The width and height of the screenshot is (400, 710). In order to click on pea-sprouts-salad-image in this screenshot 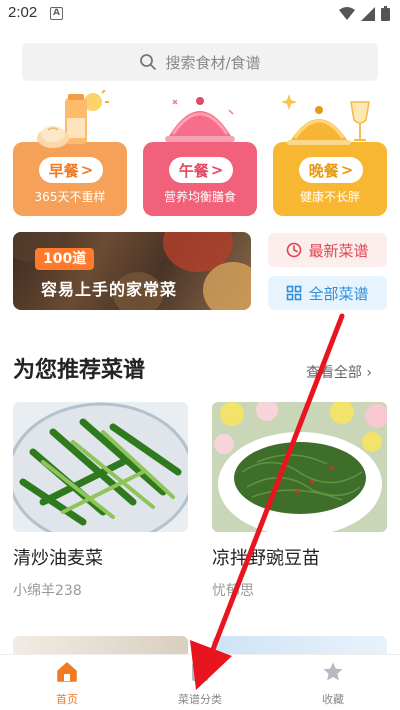, I will do `click(299, 467)`.